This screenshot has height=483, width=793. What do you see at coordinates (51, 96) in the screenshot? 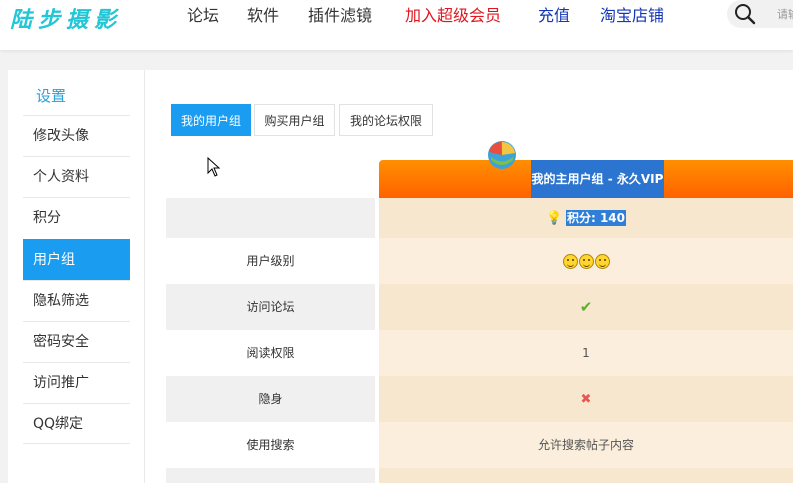
I see `sidebar-title: 设置` at bounding box center [51, 96].